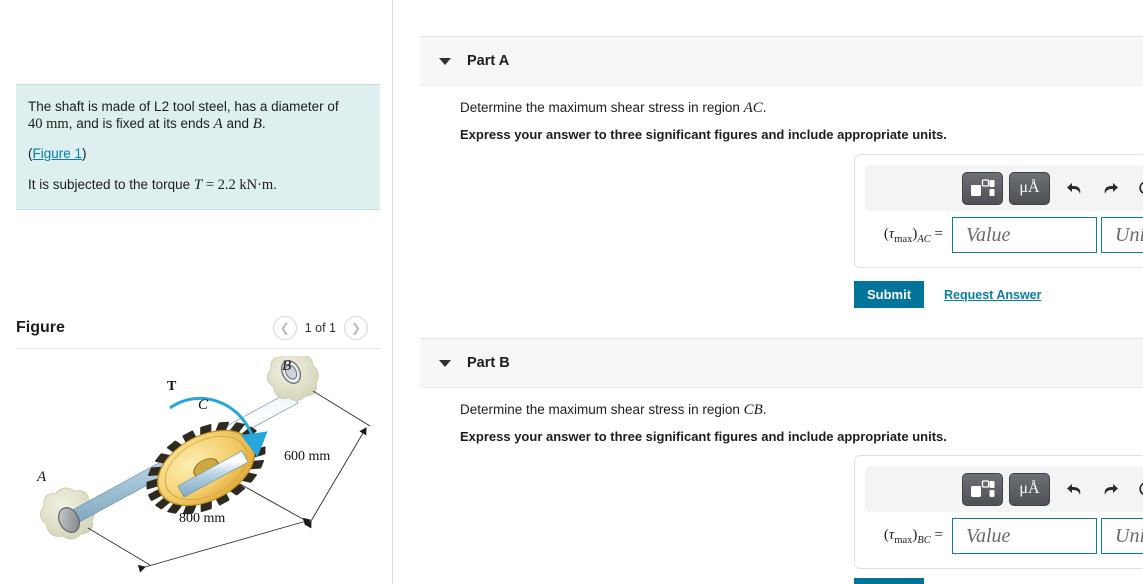  What do you see at coordinates (992, 295) in the screenshot?
I see `part-a-request-answer-link: Request Answer` at bounding box center [992, 295].